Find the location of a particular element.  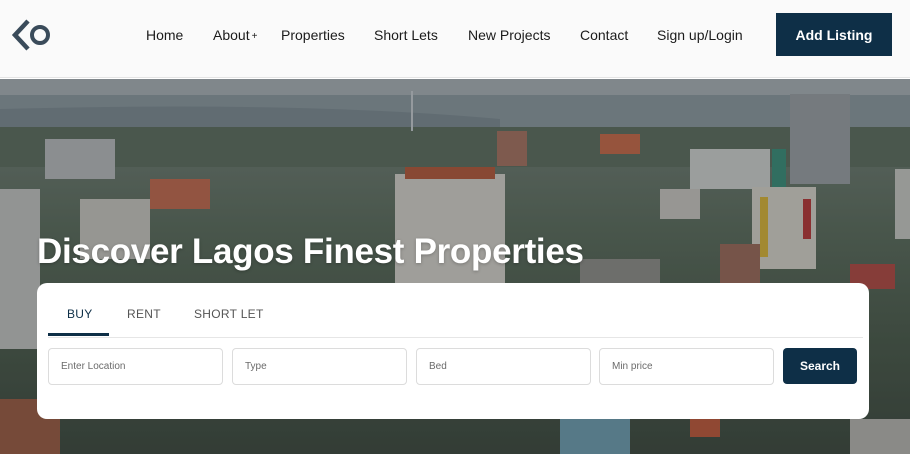

nav-home: Home is located at coordinates (164, 35).